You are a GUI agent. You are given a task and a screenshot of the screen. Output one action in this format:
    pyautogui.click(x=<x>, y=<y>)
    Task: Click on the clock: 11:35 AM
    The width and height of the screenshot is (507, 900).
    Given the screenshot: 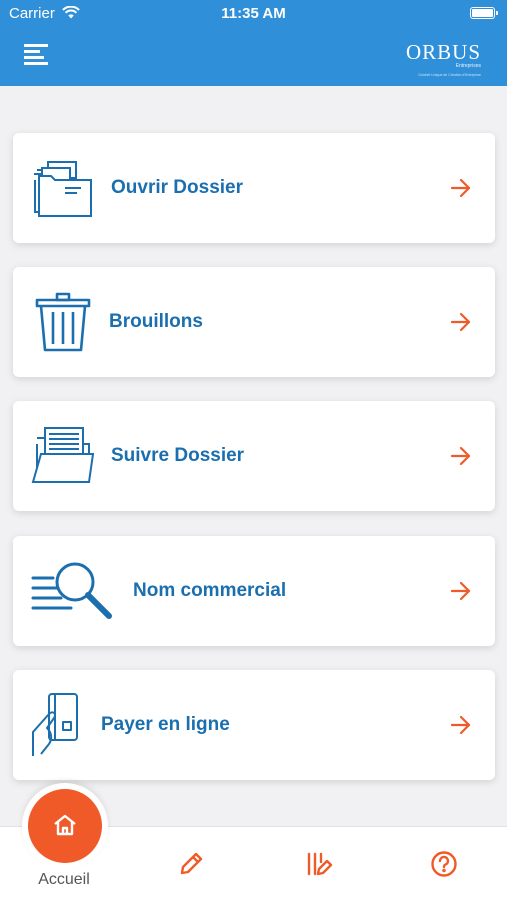 What is the action you would take?
    pyautogui.click(x=253, y=13)
    